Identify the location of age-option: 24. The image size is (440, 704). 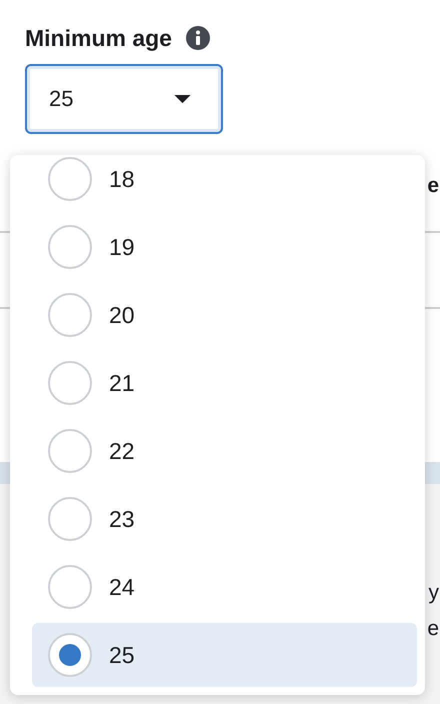
(224, 587).